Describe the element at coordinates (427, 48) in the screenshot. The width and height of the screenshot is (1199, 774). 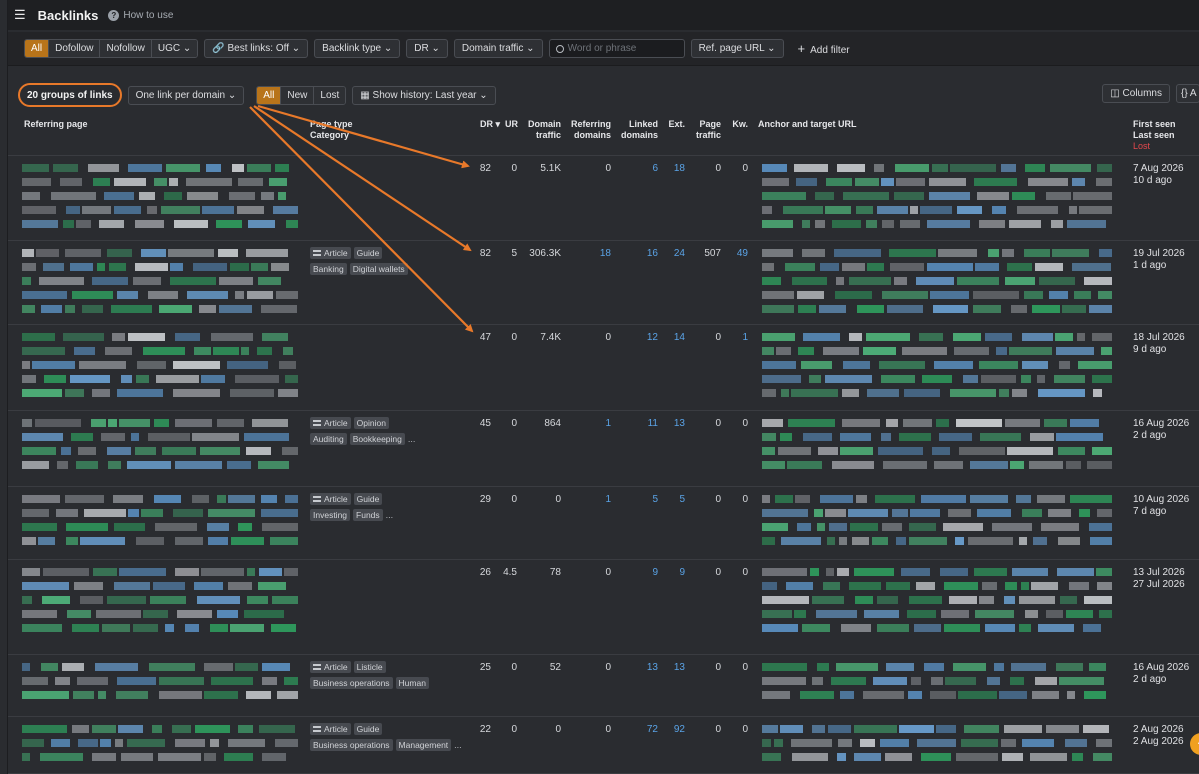
I see `dr-filter-button: DR ⌄` at that location.